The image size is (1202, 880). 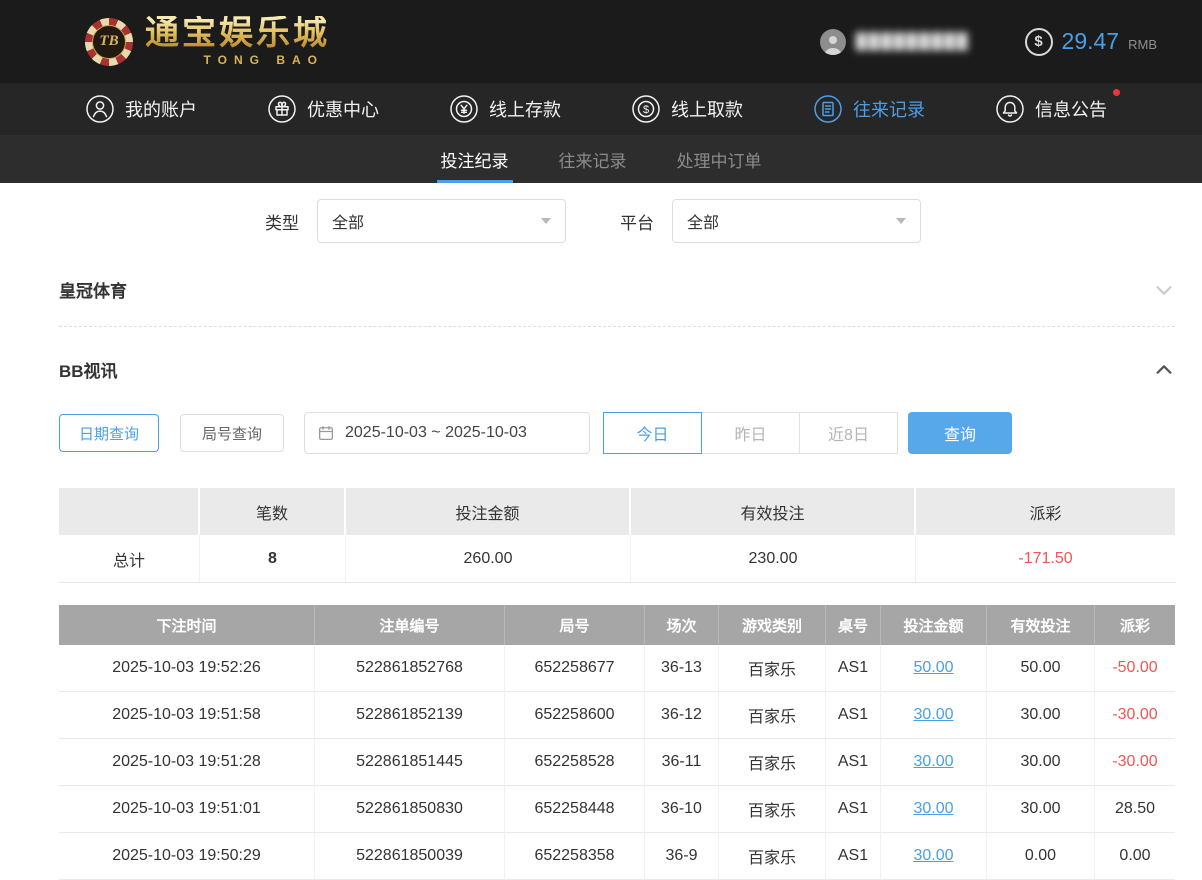 I want to click on username-blurred: █████████, so click(x=912, y=41).